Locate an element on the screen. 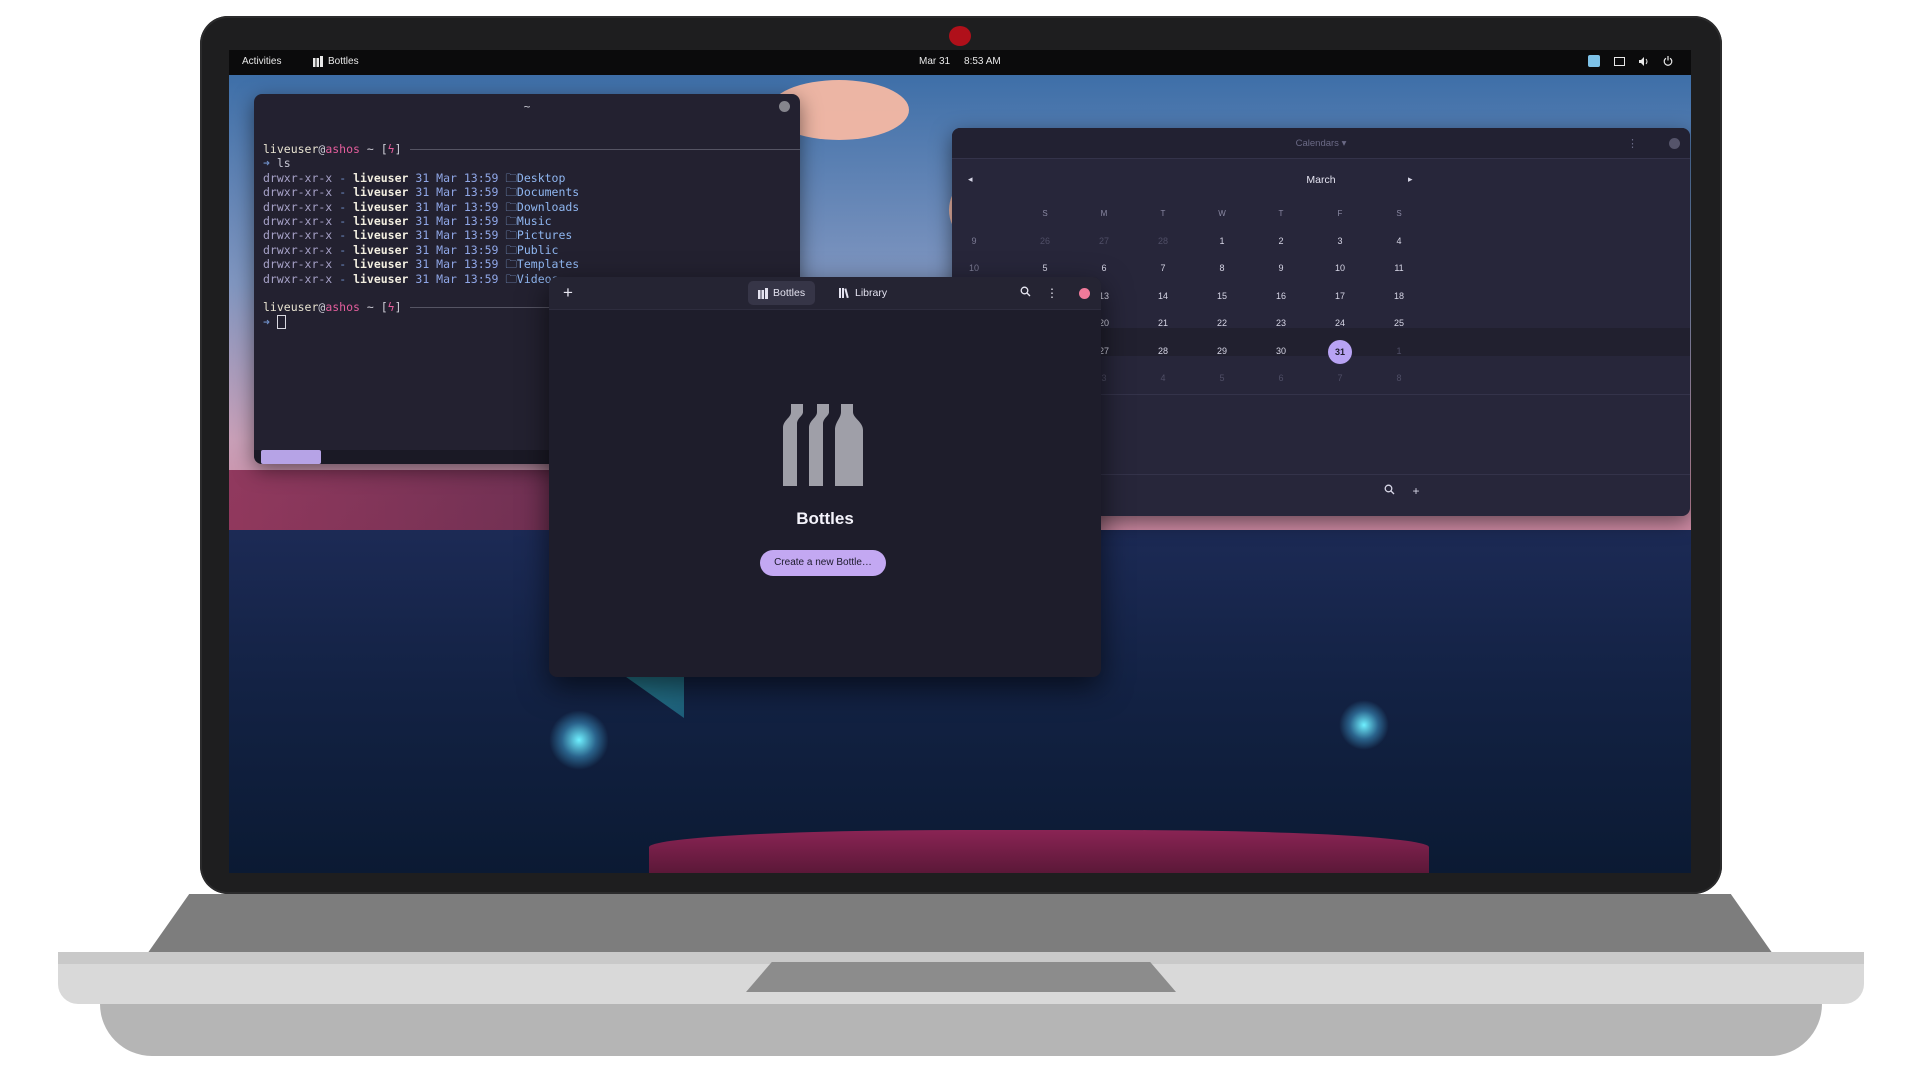  calendar-day-label: 22 is located at coordinates (1221, 323).